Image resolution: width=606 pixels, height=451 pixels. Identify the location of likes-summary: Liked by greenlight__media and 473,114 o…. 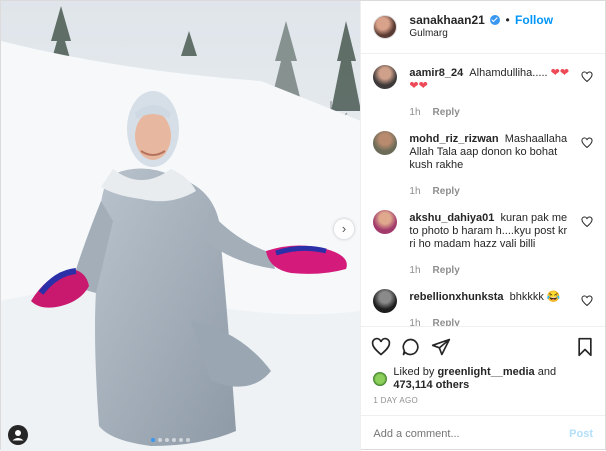
(483, 379).